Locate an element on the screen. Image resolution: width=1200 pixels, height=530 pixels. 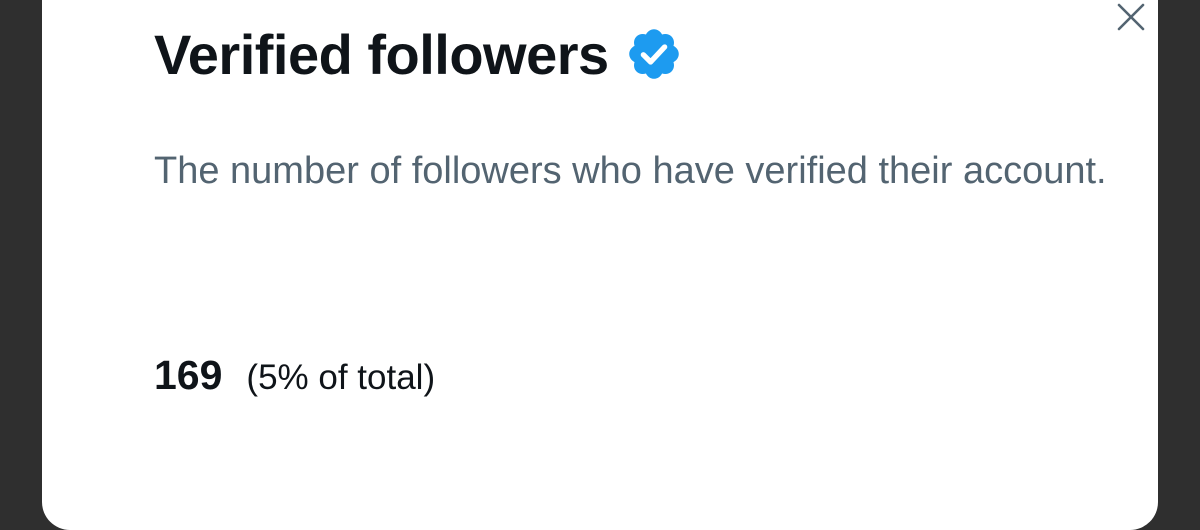
verified-badge-icon is located at coordinates (655, 54).